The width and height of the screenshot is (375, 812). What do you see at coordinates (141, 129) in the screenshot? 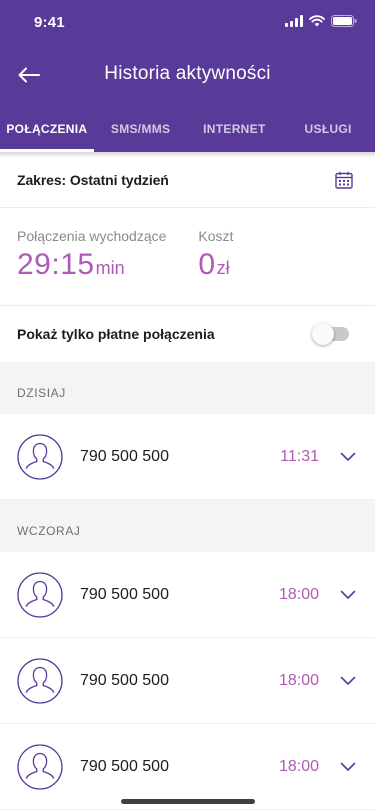
I see `tab-sms-mms: SMS/MMS` at bounding box center [141, 129].